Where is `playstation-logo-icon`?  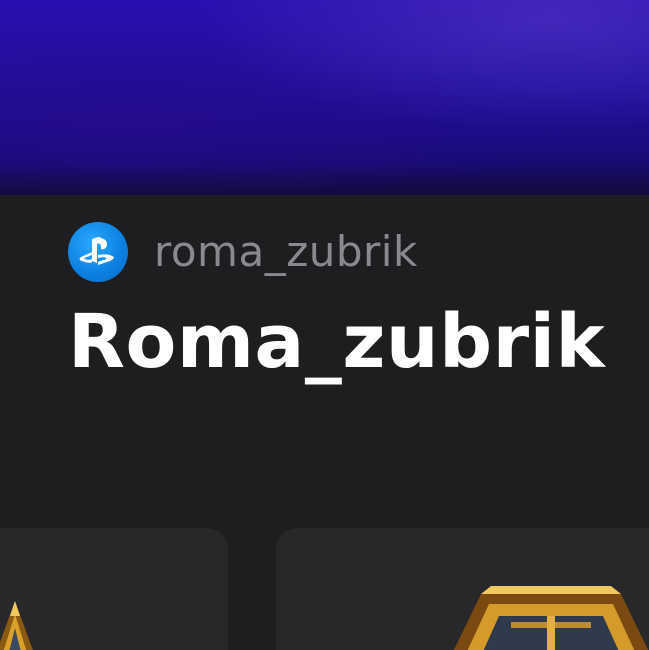
playstation-logo-icon is located at coordinates (98, 252).